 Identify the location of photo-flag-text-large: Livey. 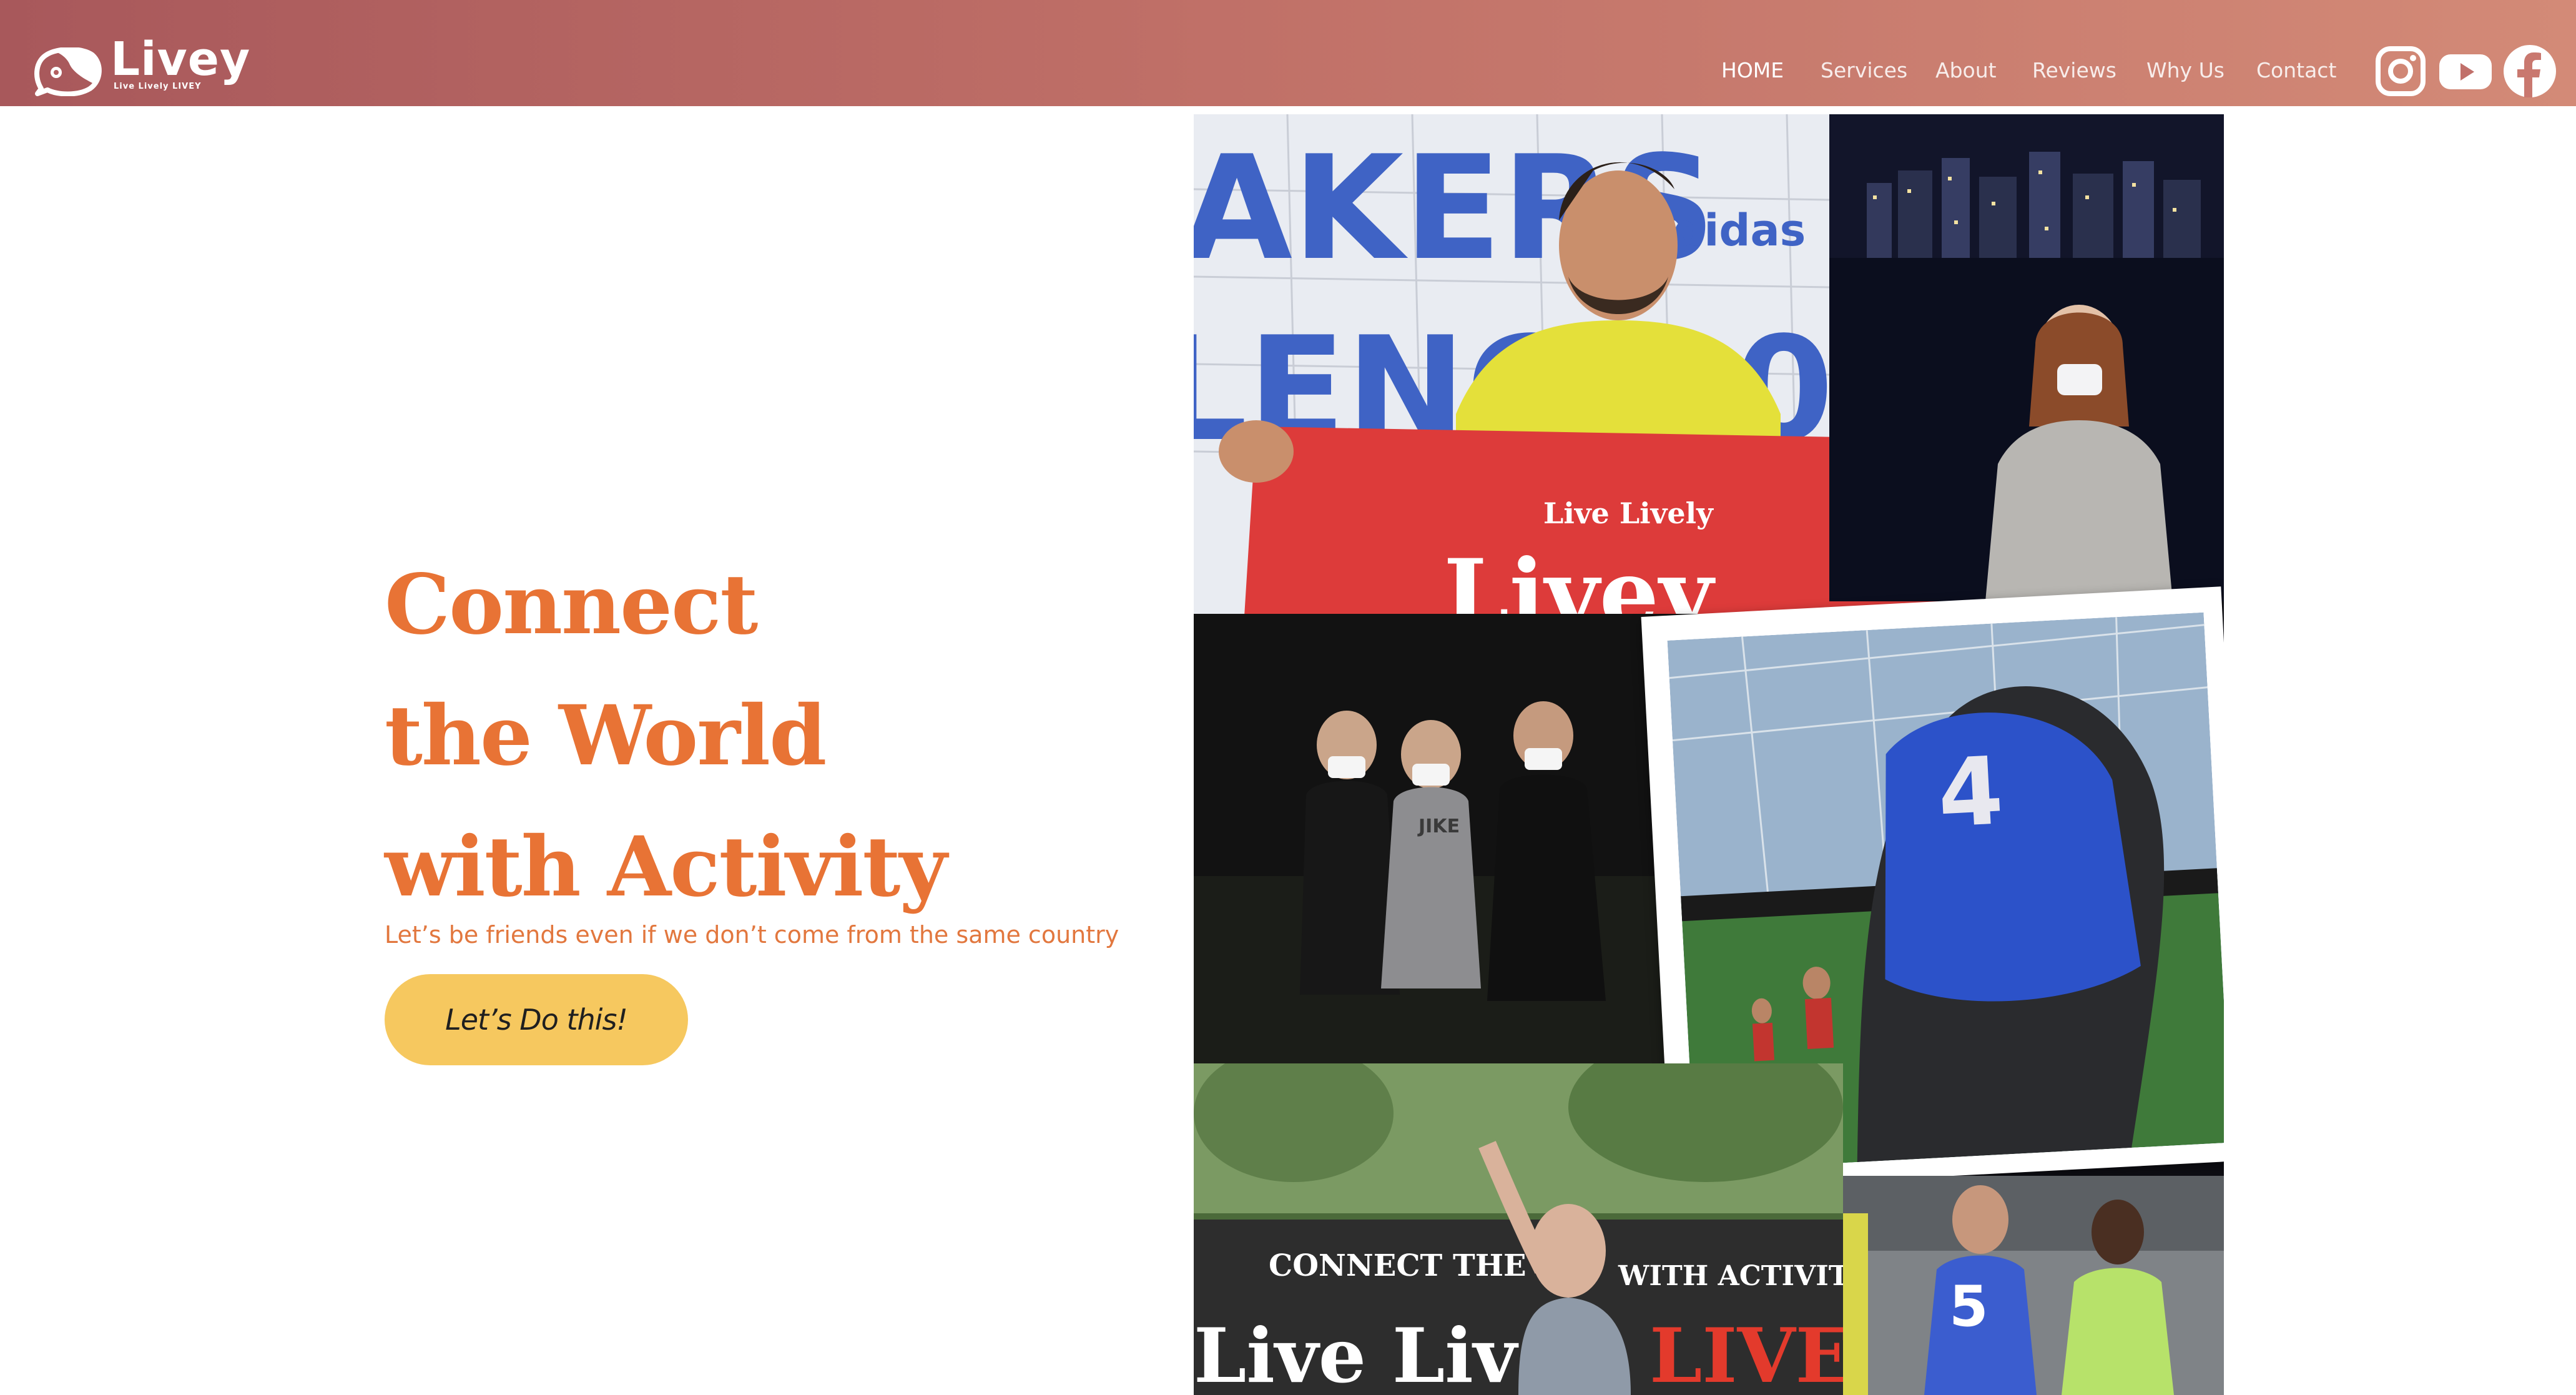
(1579, 582).